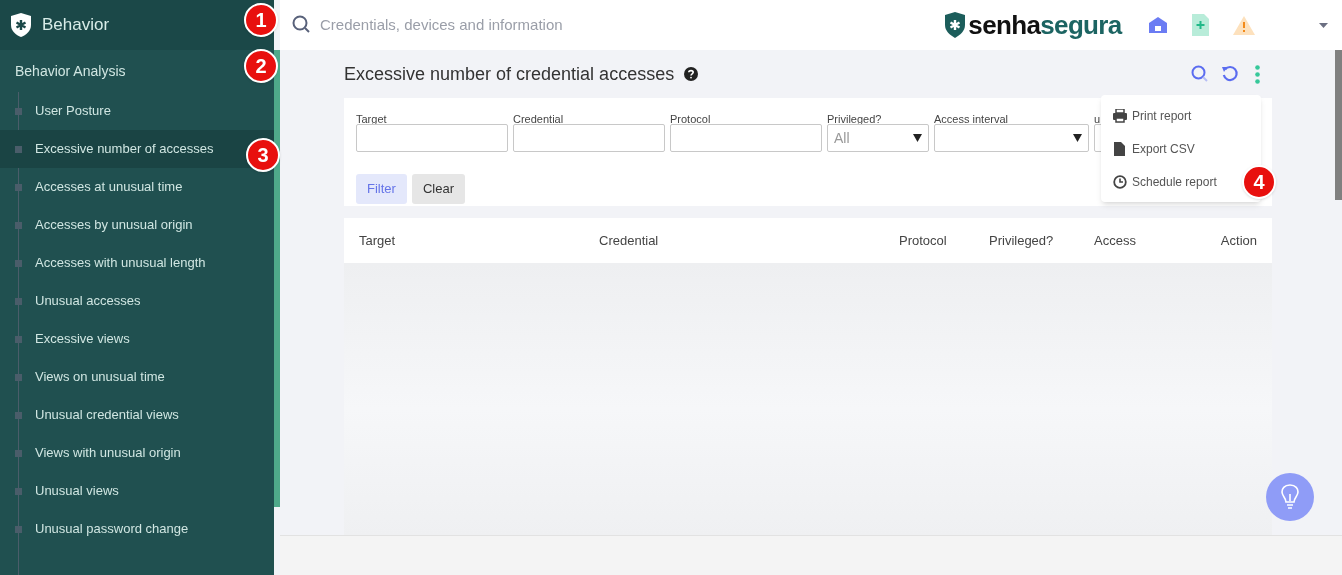 The image size is (1342, 575). I want to click on sidebar-item: Unusual views, so click(137, 491).